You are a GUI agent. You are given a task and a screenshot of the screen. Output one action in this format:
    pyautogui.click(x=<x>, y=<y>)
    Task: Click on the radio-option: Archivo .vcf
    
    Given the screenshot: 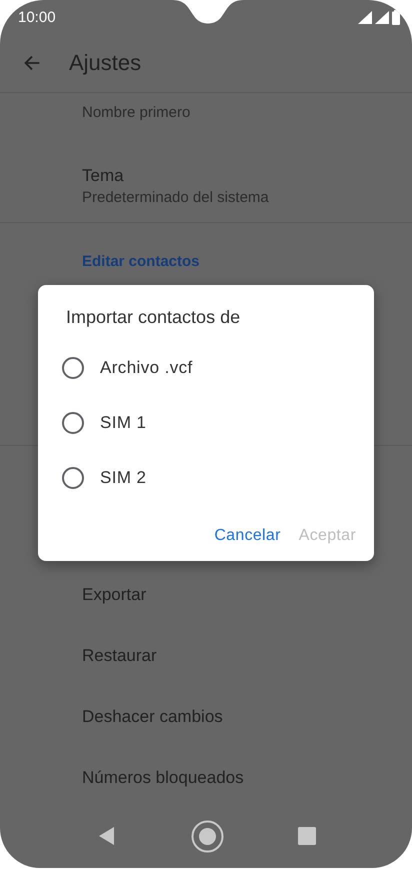 What is the action you would take?
    pyautogui.click(x=206, y=367)
    